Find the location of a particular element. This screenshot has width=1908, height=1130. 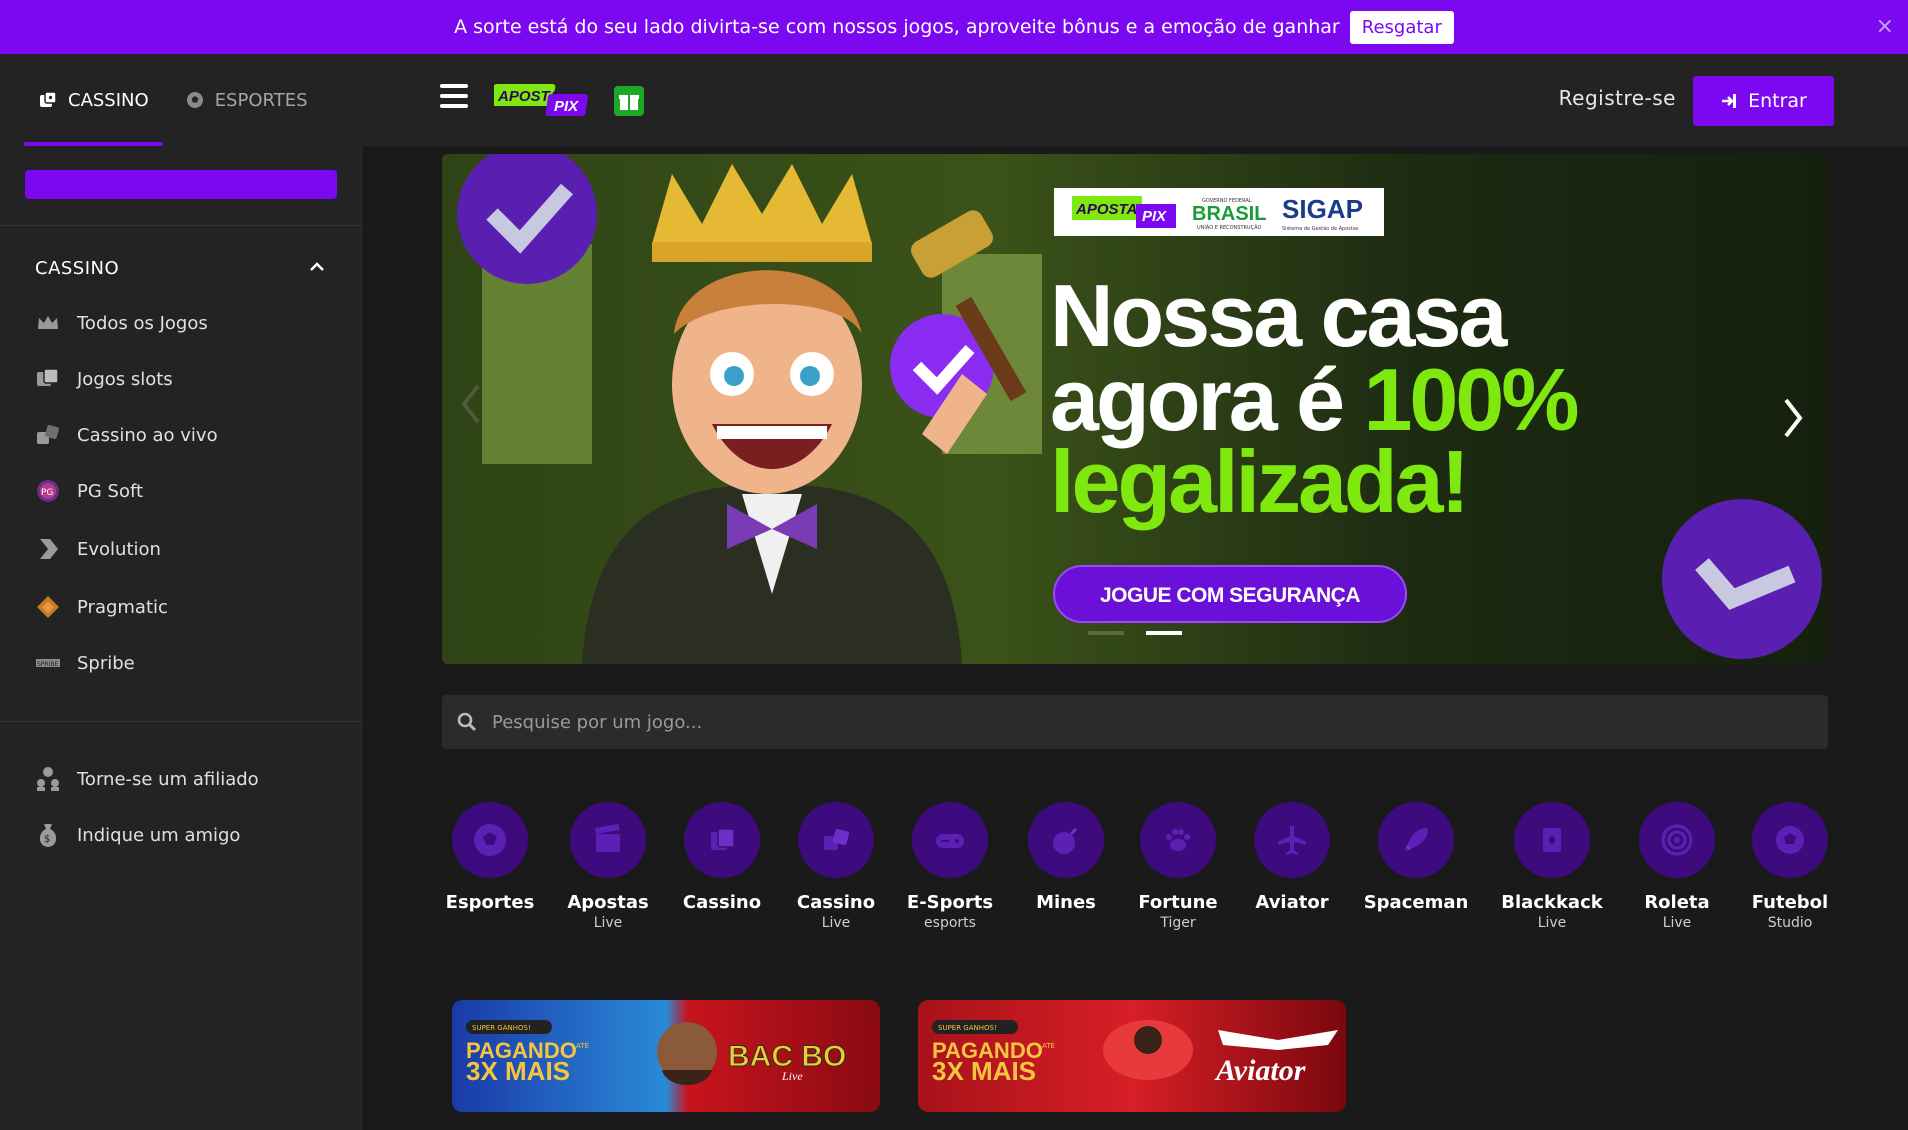

category-label: Apostas is located at coordinates (608, 902).